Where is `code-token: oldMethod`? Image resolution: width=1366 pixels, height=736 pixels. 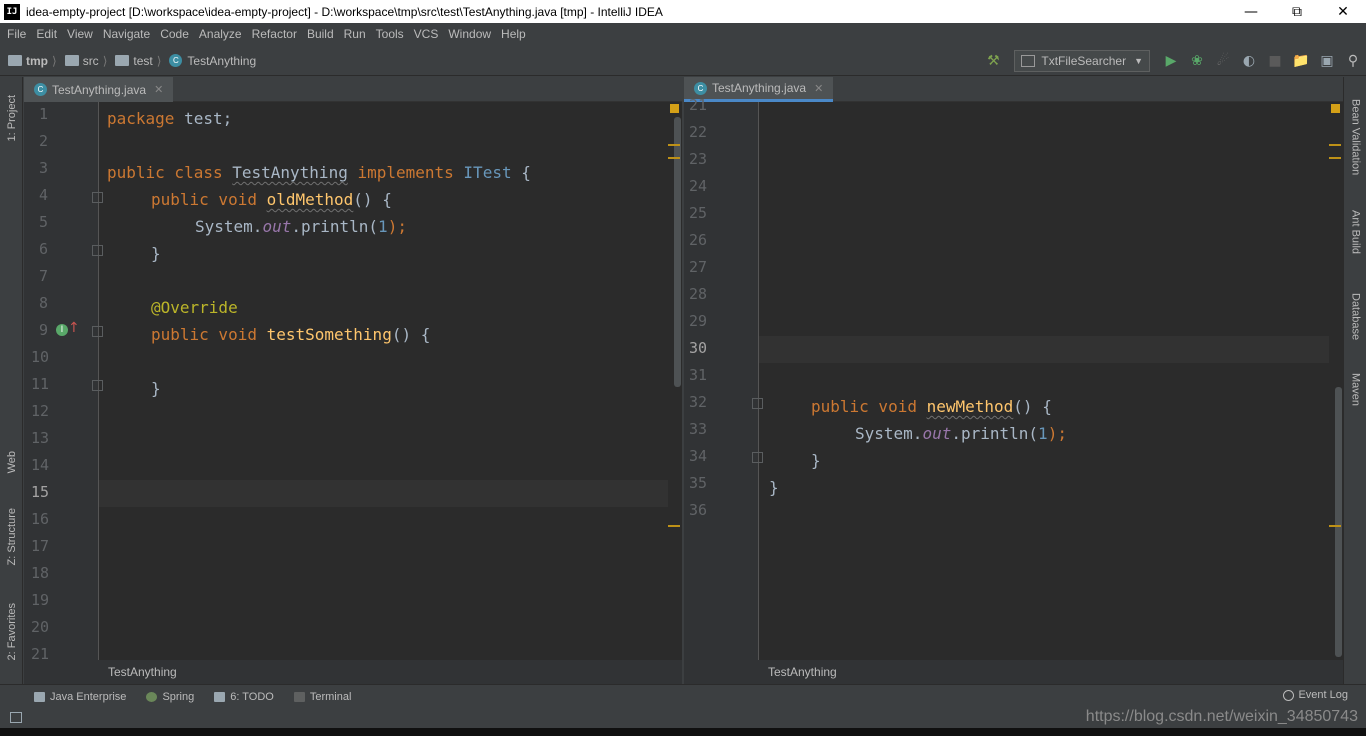
code-token: oldMethod is located at coordinates (310, 199).